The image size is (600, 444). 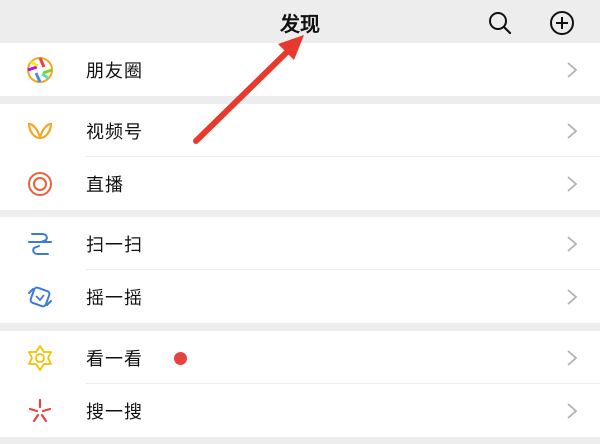 I want to click on shake-icon, so click(x=40, y=297).